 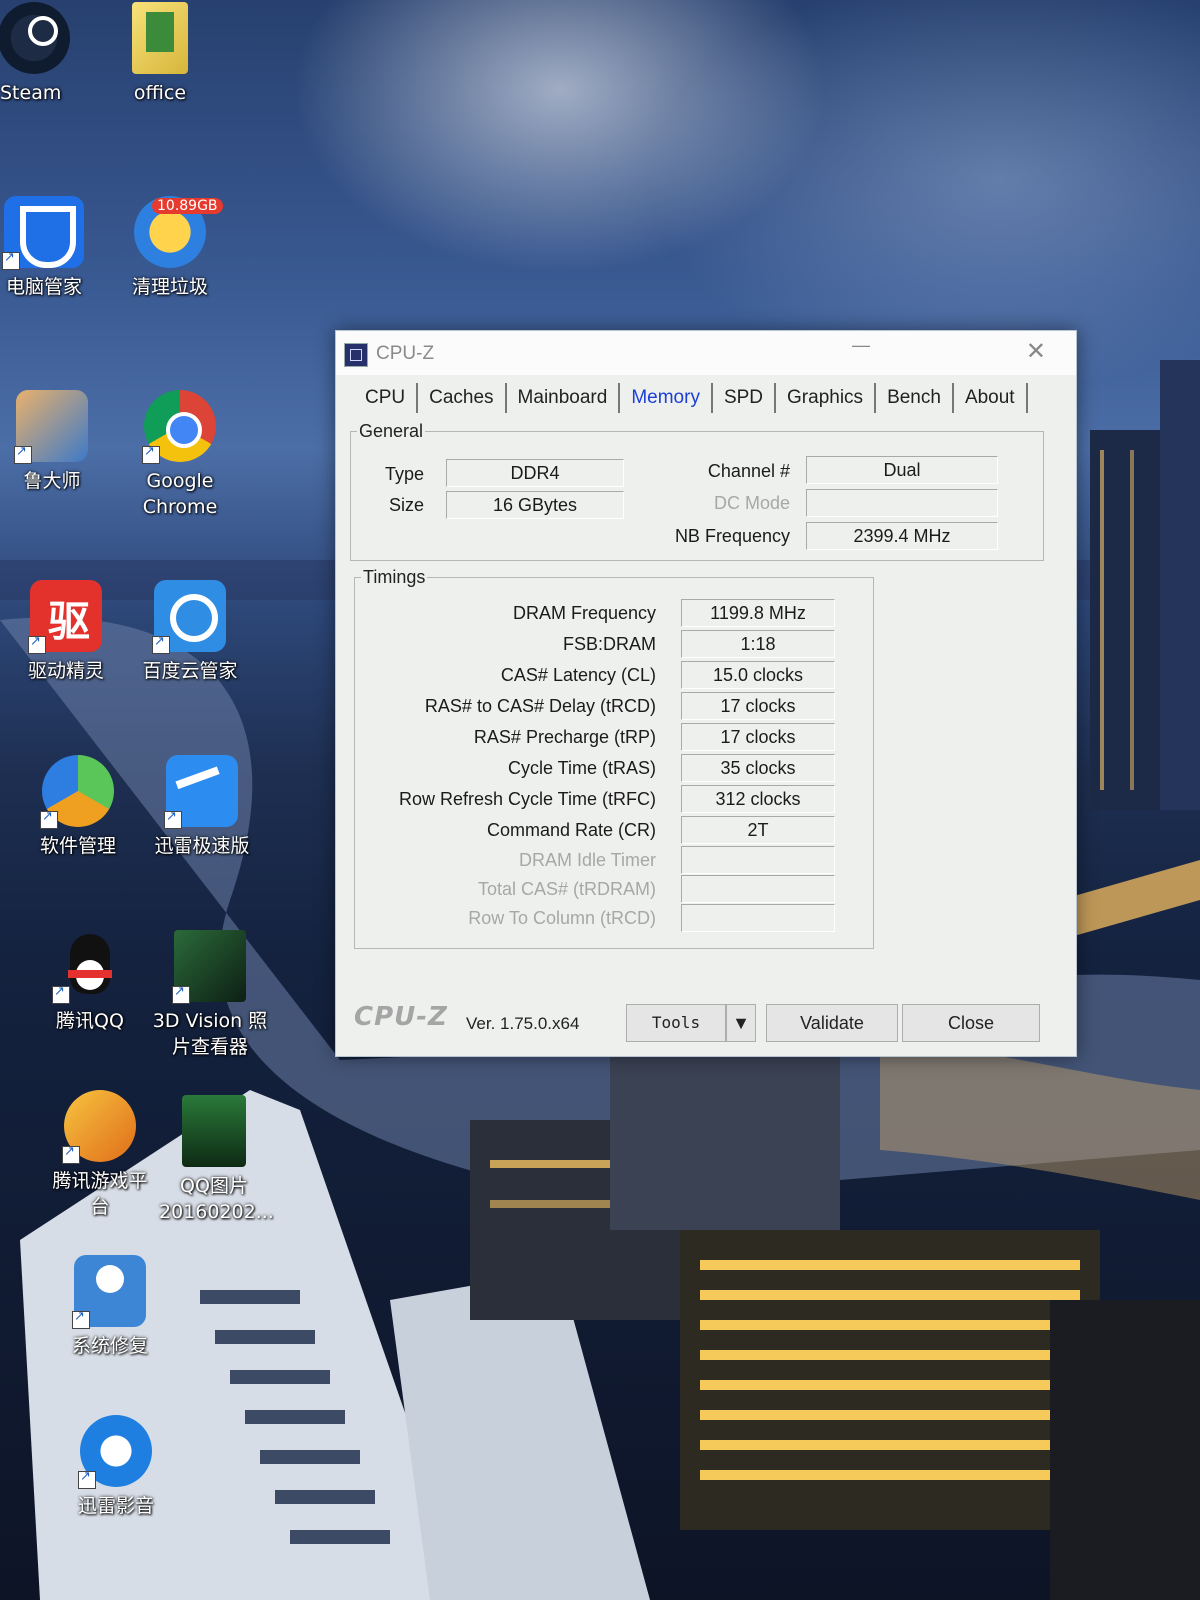 I want to click on dc-mode-value, so click(x=902, y=503).